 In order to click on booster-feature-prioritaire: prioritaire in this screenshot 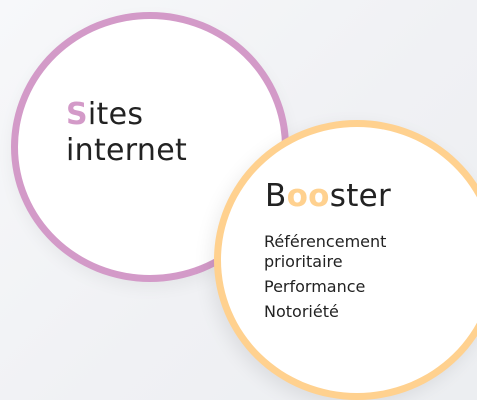, I will do `click(303, 261)`.